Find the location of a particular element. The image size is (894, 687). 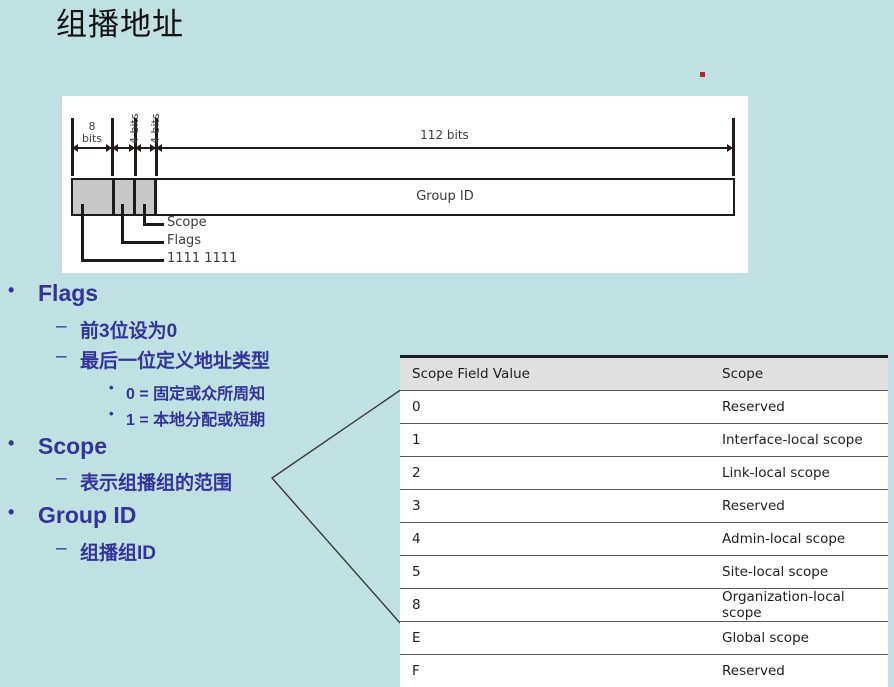

bullet-text: 前3位设为0 is located at coordinates (129, 331).